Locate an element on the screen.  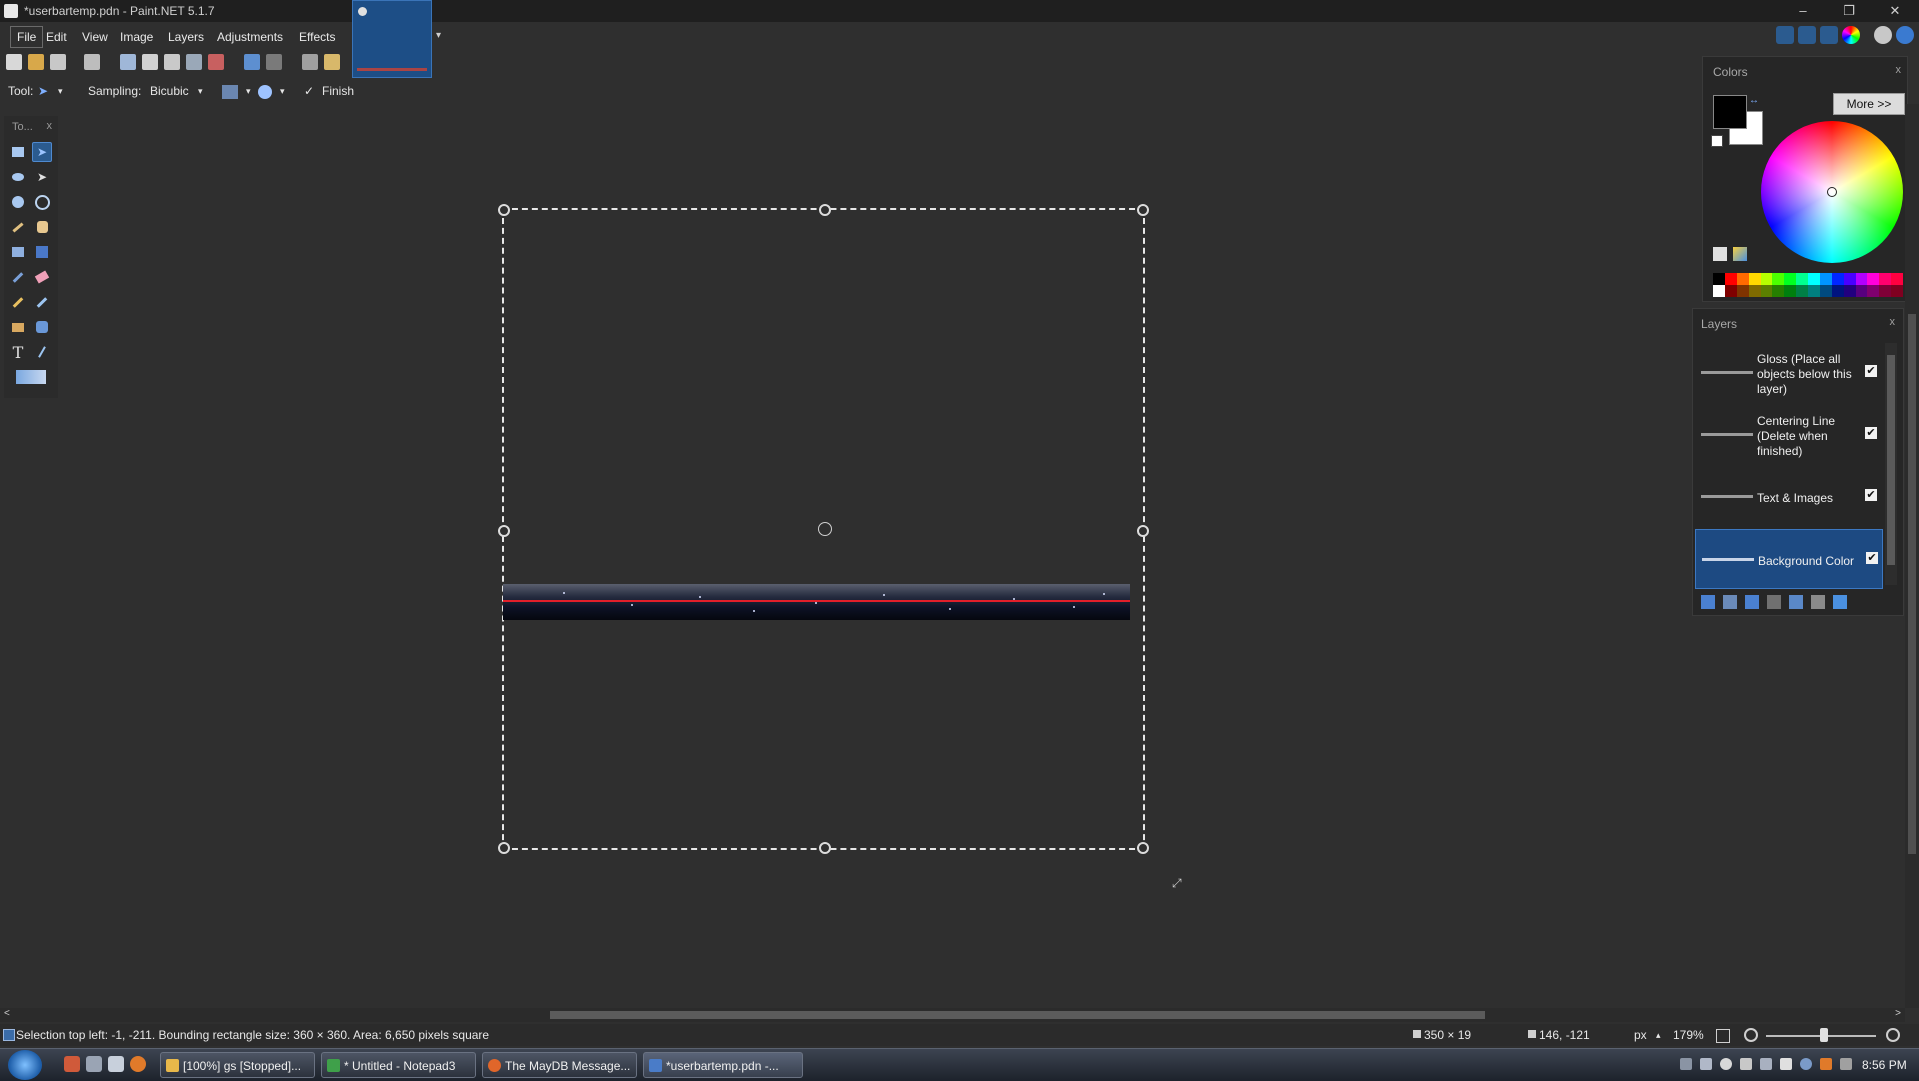
pan-tool is located at coordinates (42, 227).